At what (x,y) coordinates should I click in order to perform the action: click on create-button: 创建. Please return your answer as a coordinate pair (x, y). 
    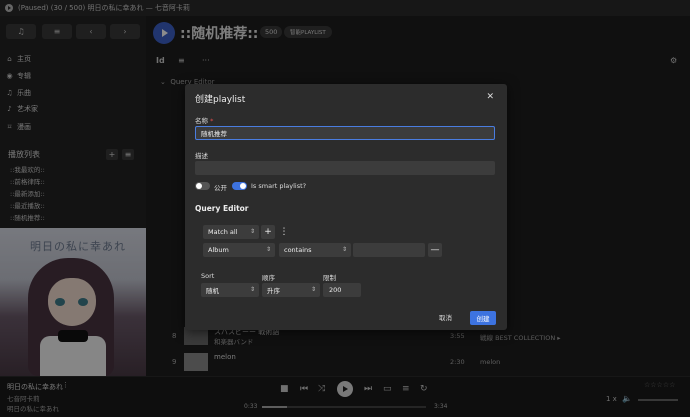
    Looking at the image, I should click on (483, 318).